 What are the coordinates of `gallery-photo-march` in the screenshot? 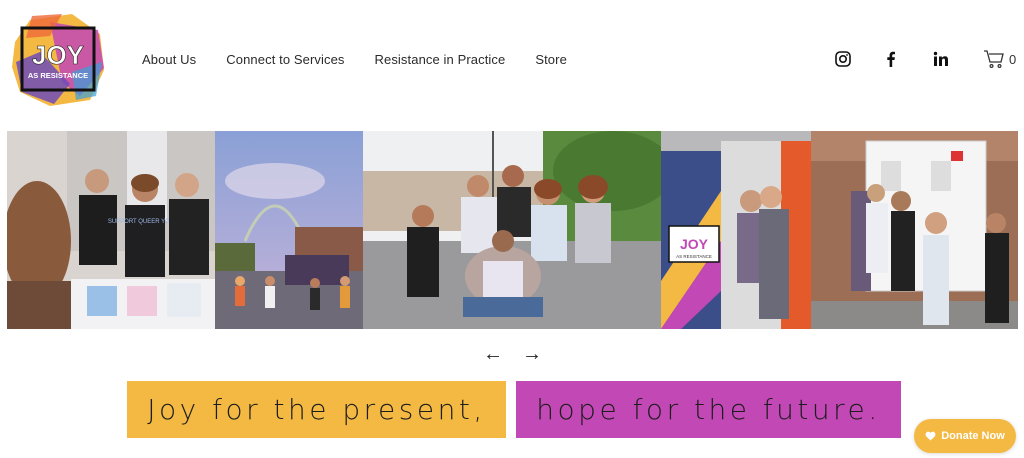 It's located at (289, 230).